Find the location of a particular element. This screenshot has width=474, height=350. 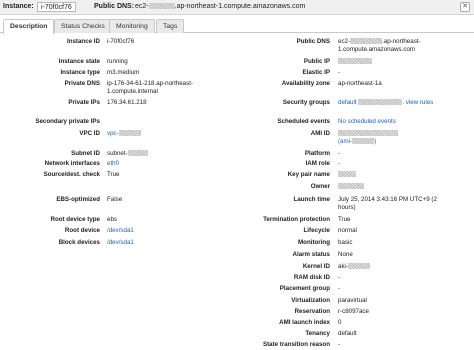

value-alarm-status: None is located at coordinates (345, 254).